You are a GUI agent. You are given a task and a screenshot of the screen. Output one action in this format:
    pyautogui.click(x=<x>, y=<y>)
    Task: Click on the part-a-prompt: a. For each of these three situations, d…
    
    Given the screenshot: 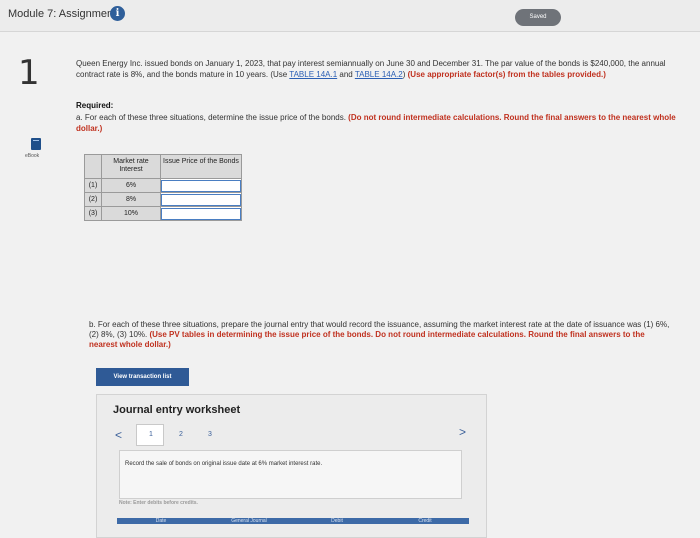 What is the action you would take?
    pyautogui.click(x=376, y=123)
    